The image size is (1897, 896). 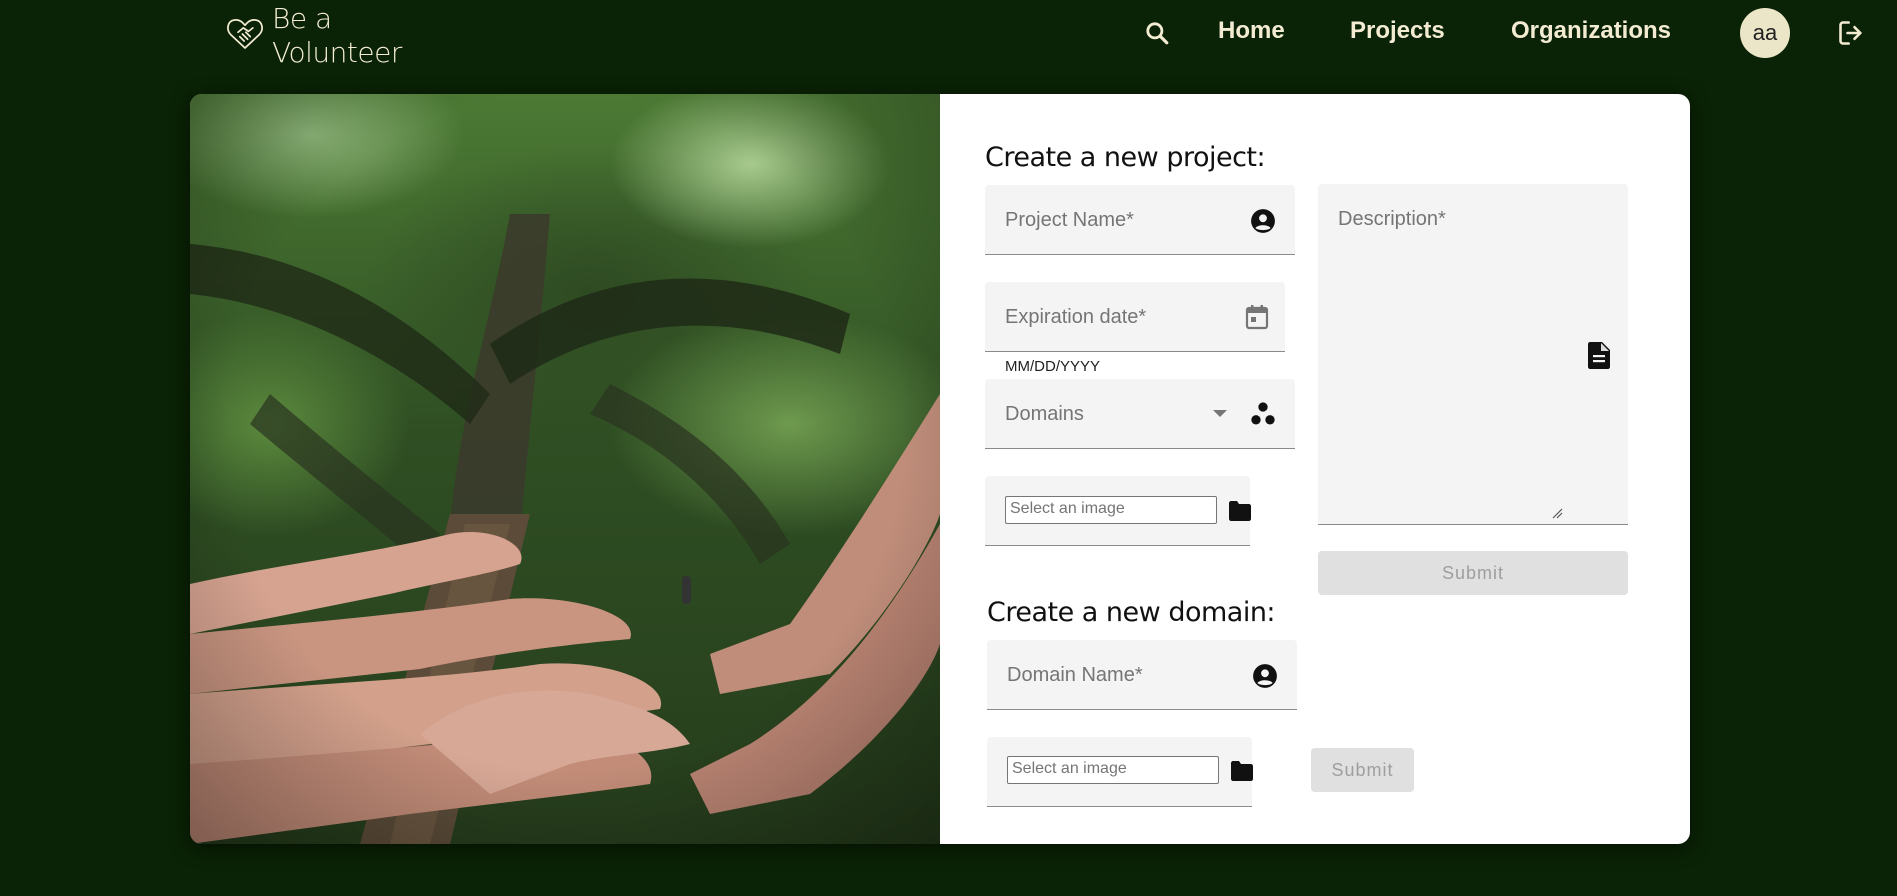 I want to click on domain-submit-button: Submit, so click(x=1362, y=770).